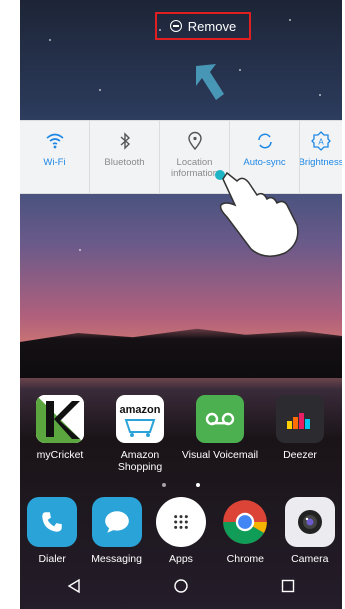  What do you see at coordinates (140, 410) in the screenshot?
I see `amazon-logo-text: amazon` at bounding box center [140, 410].